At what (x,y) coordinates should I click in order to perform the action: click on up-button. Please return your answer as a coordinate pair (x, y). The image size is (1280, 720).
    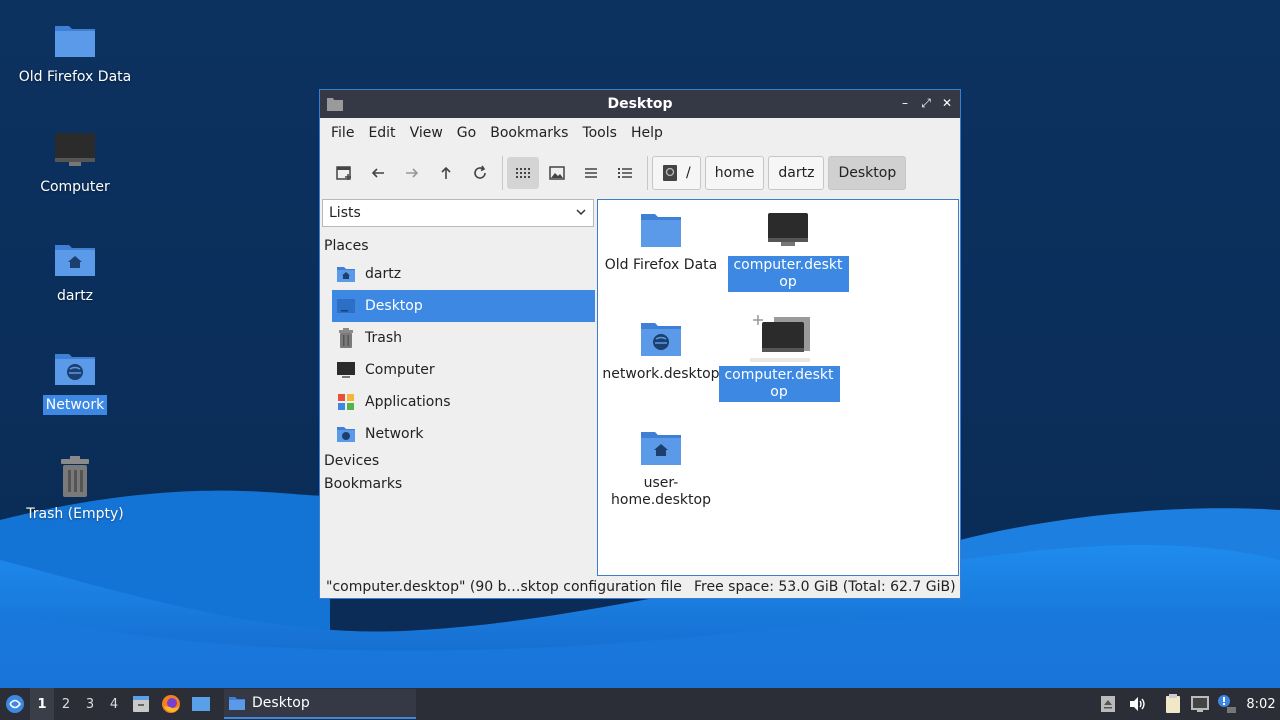
    Looking at the image, I should click on (446, 173).